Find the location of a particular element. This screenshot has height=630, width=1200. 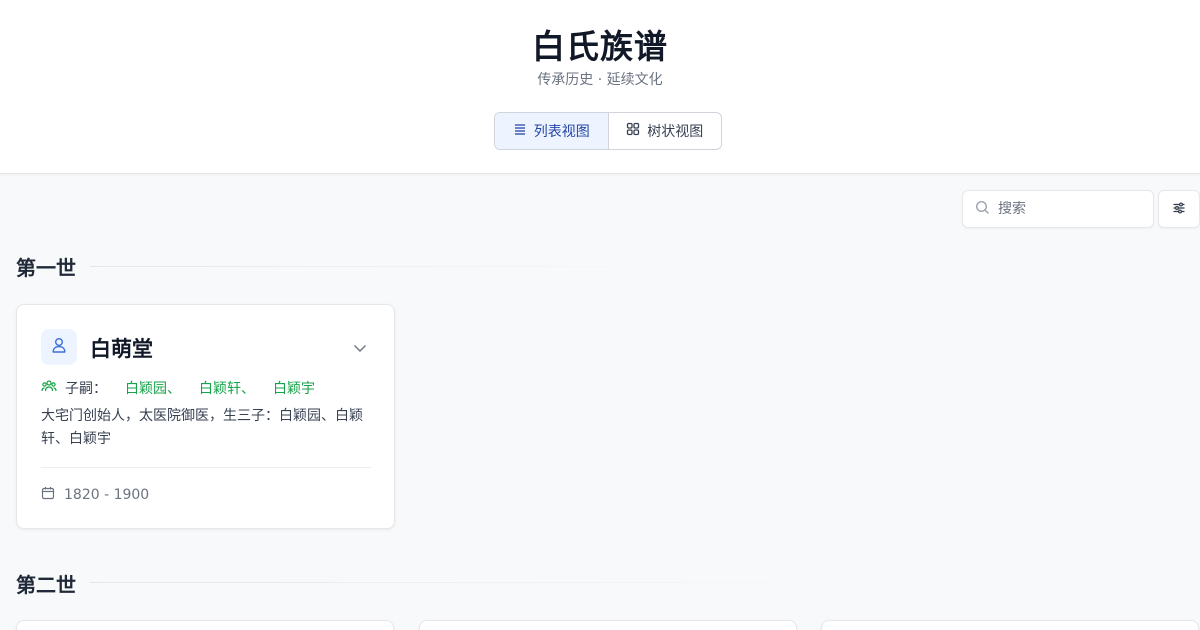

member-dates: 1820 - 1900 is located at coordinates (95, 495).